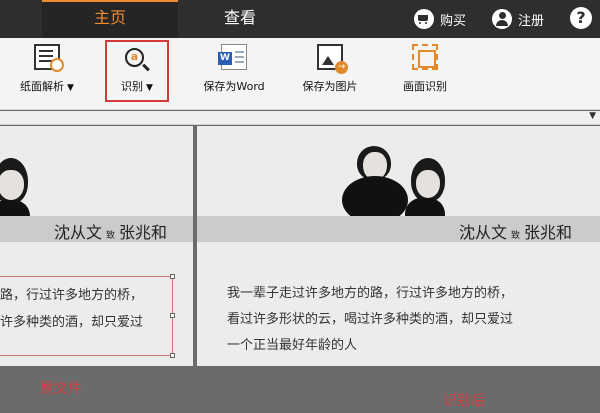 Image resolution: width=600 pixels, height=413 pixels. What do you see at coordinates (137, 60) in the screenshot?
I see `recognize-icon: a` at bounding box center [137, 60].